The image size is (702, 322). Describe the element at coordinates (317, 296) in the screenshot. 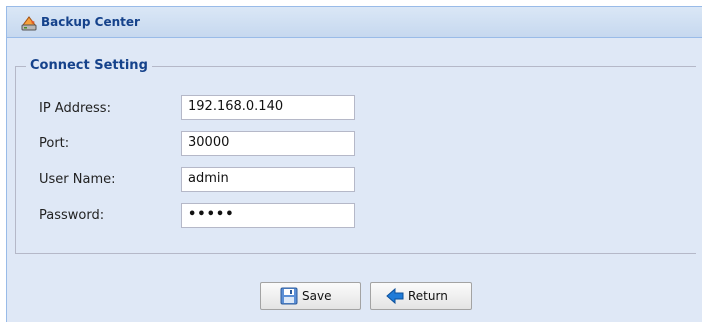

I see `save-button-label: Save` at that location.